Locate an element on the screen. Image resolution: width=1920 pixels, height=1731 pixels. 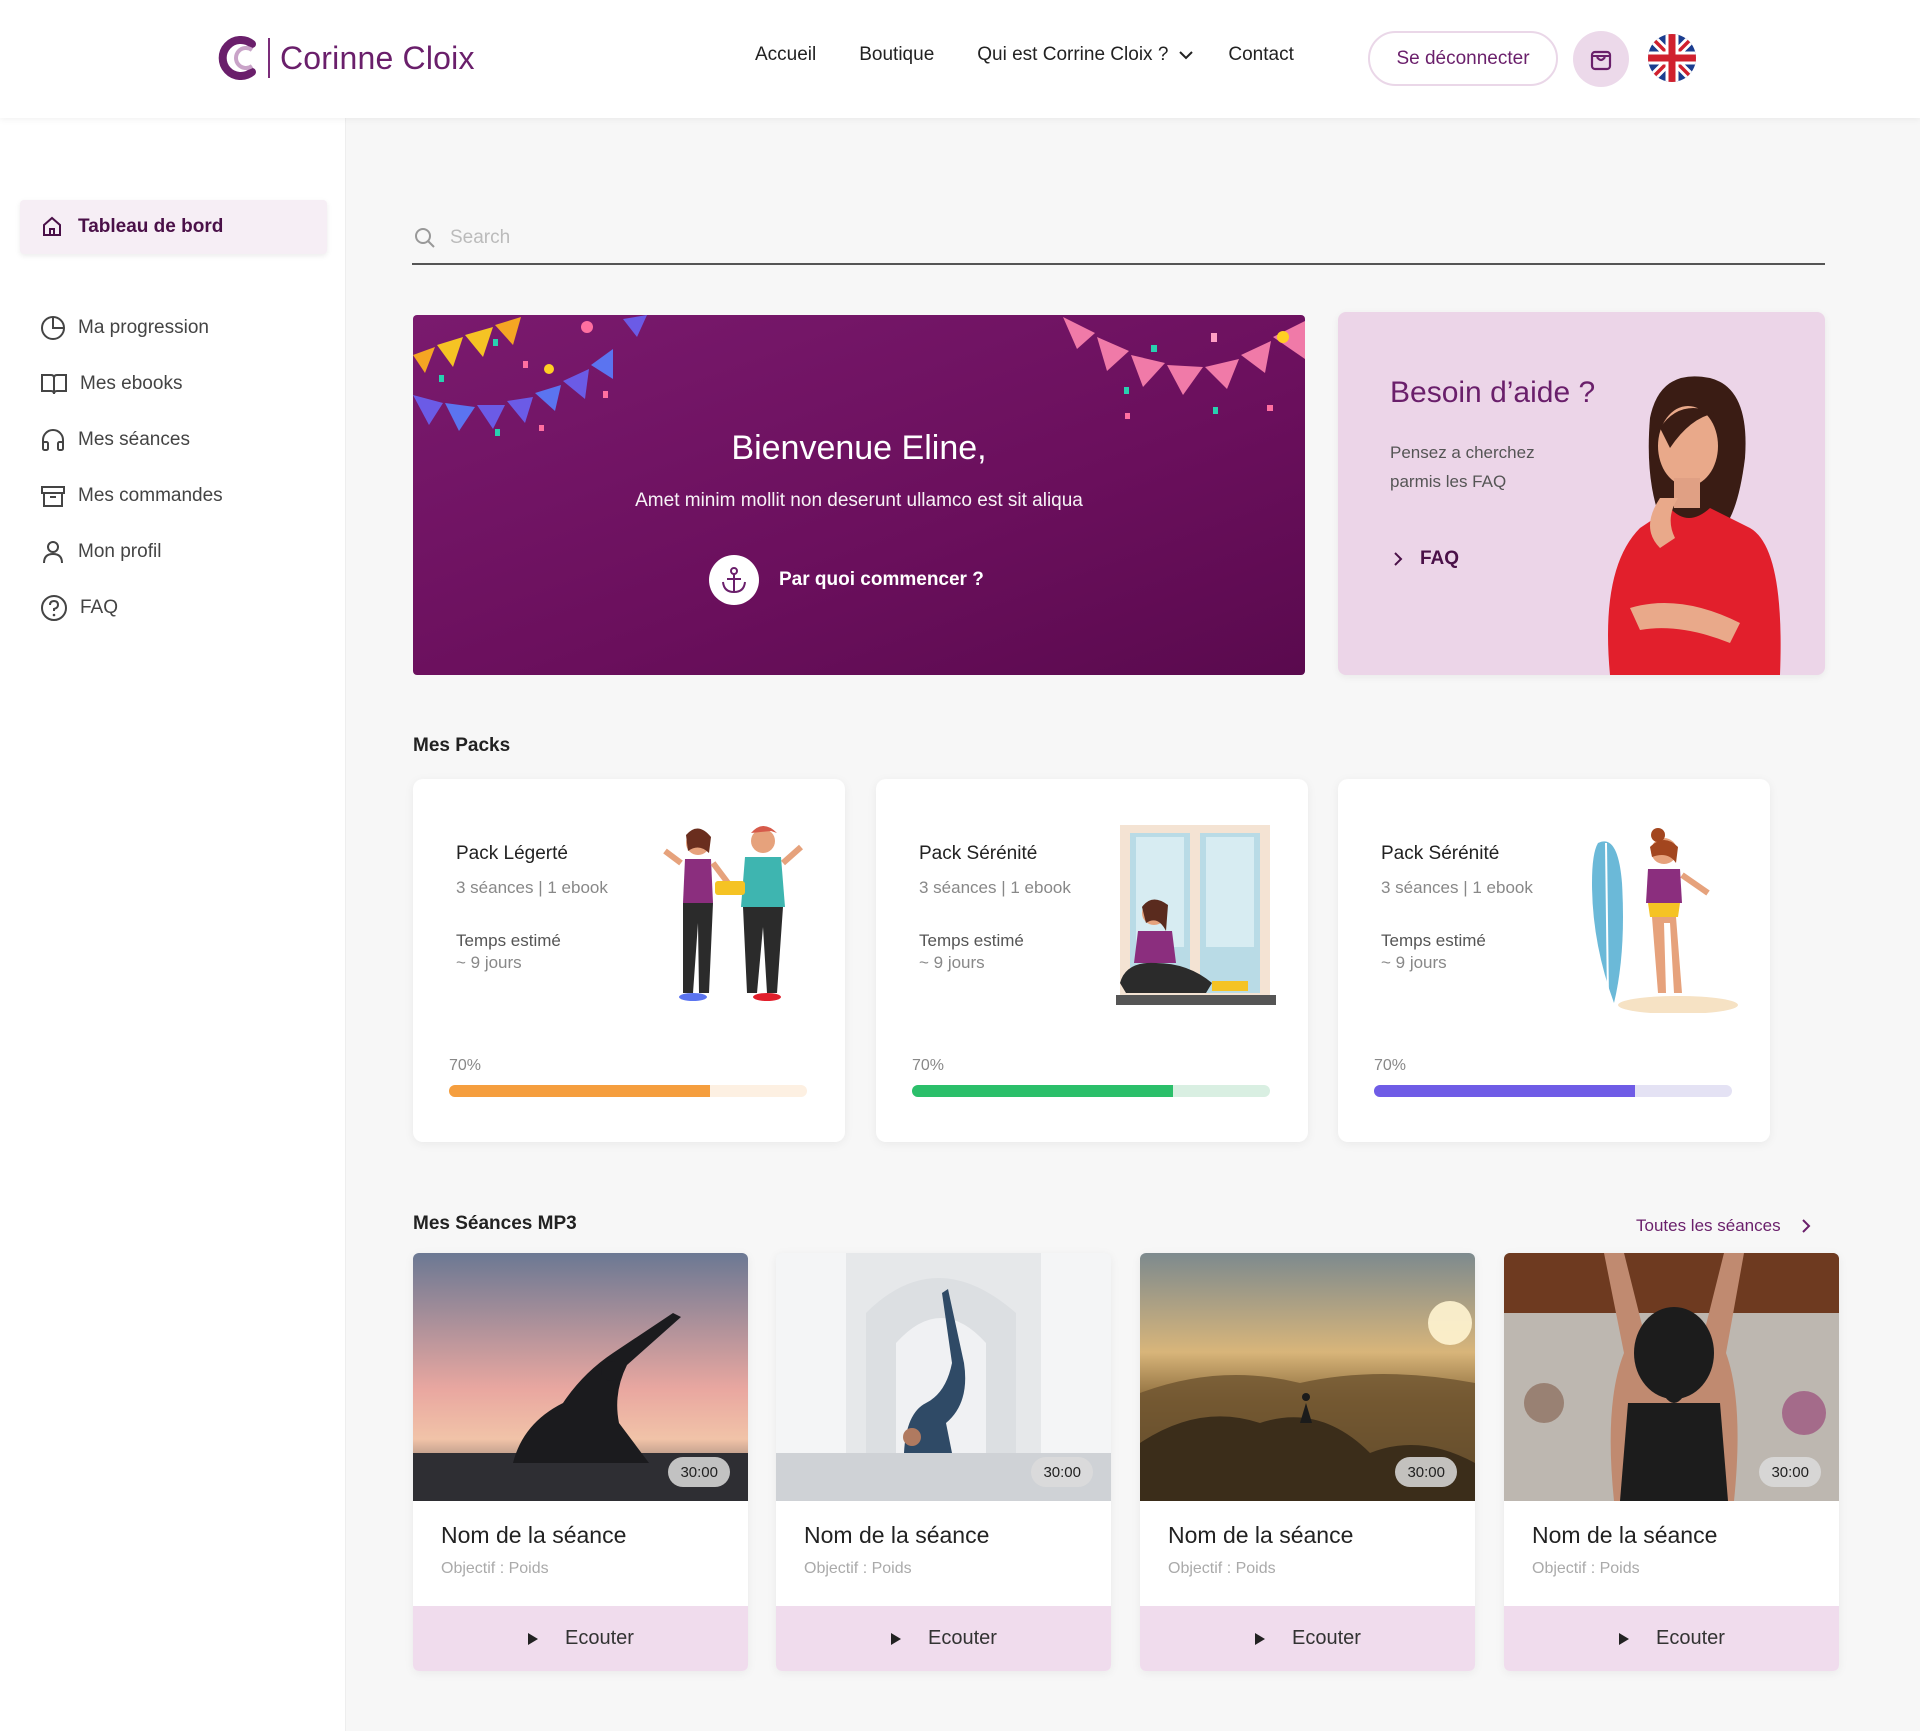
help-circle-icon is located at coordinates (54, 608).